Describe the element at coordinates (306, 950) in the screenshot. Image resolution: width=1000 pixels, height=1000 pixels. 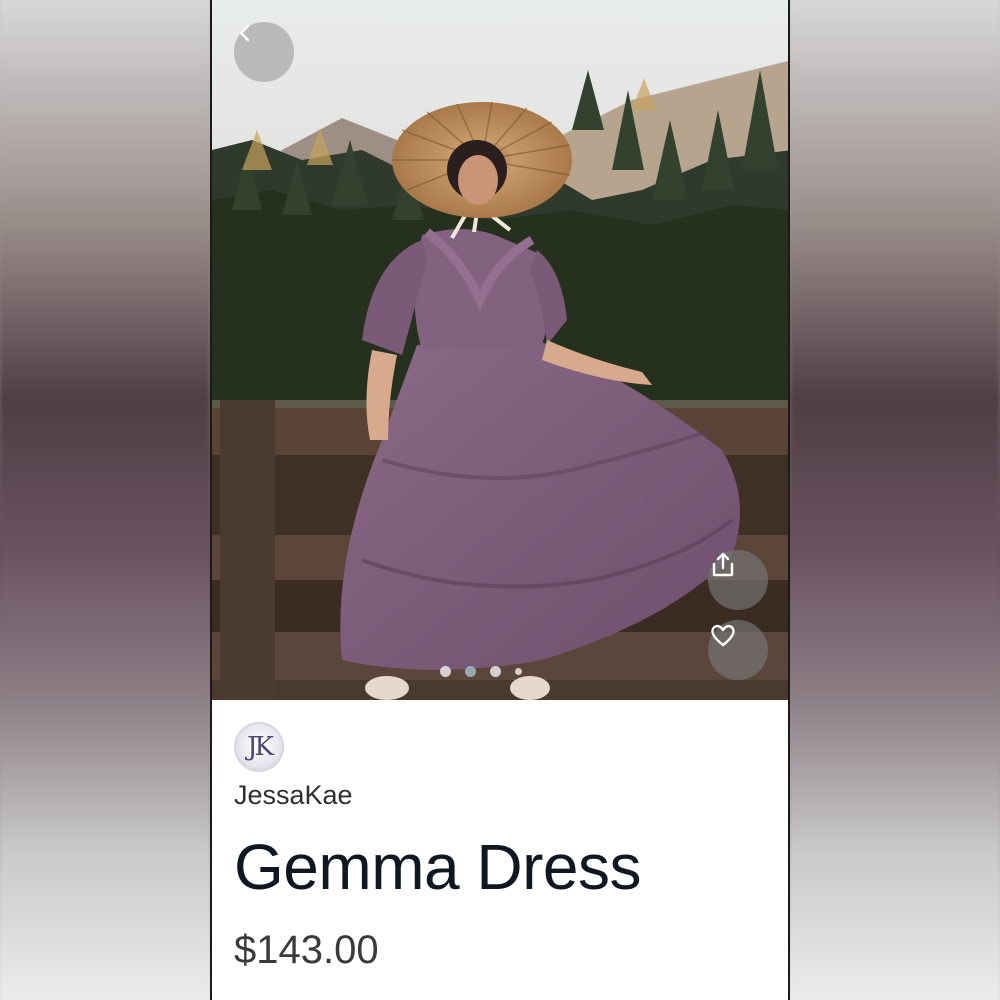
I see `product-price: $143.00` at that location.